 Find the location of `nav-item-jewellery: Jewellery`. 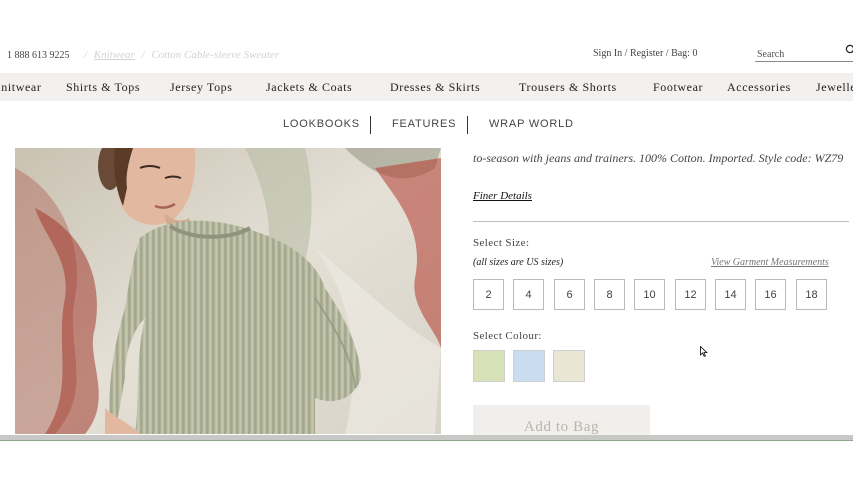

nav-item-jewellery: Jewellery is located at coordinates (834, 87).